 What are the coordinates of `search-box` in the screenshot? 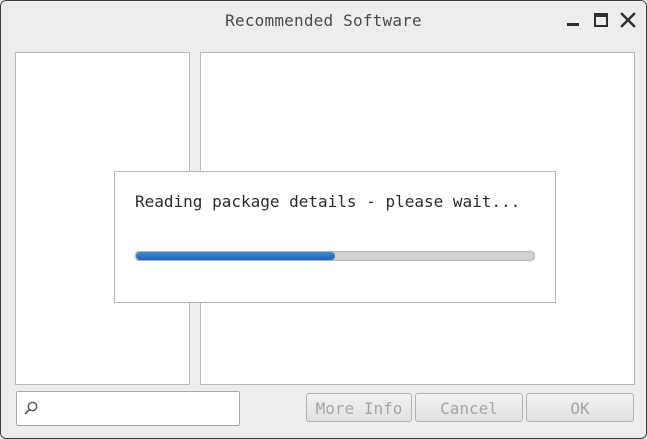 It's located at (128, 408).